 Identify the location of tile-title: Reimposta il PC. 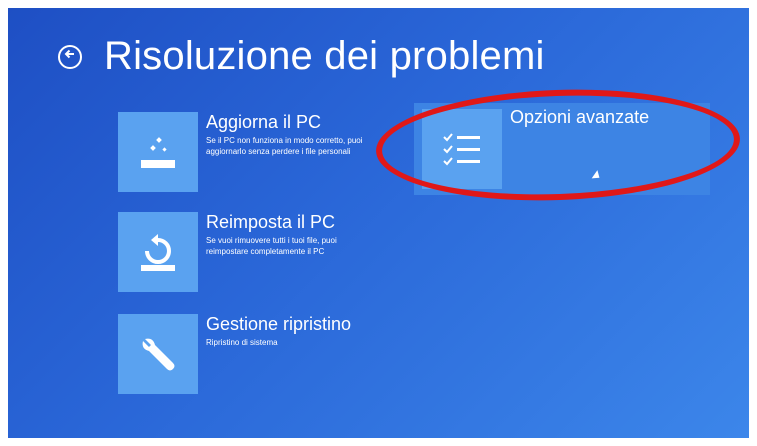
(271, 222).